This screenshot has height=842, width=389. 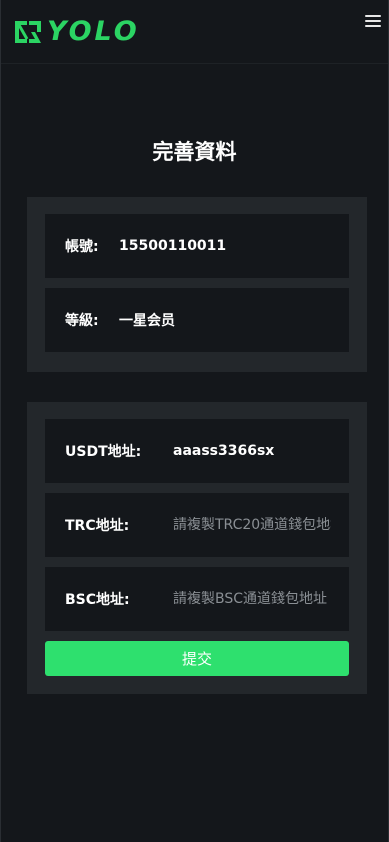 I want to click on usdt-address-row: USDT地址: aaass3366sx, so click(x=197, y=451).